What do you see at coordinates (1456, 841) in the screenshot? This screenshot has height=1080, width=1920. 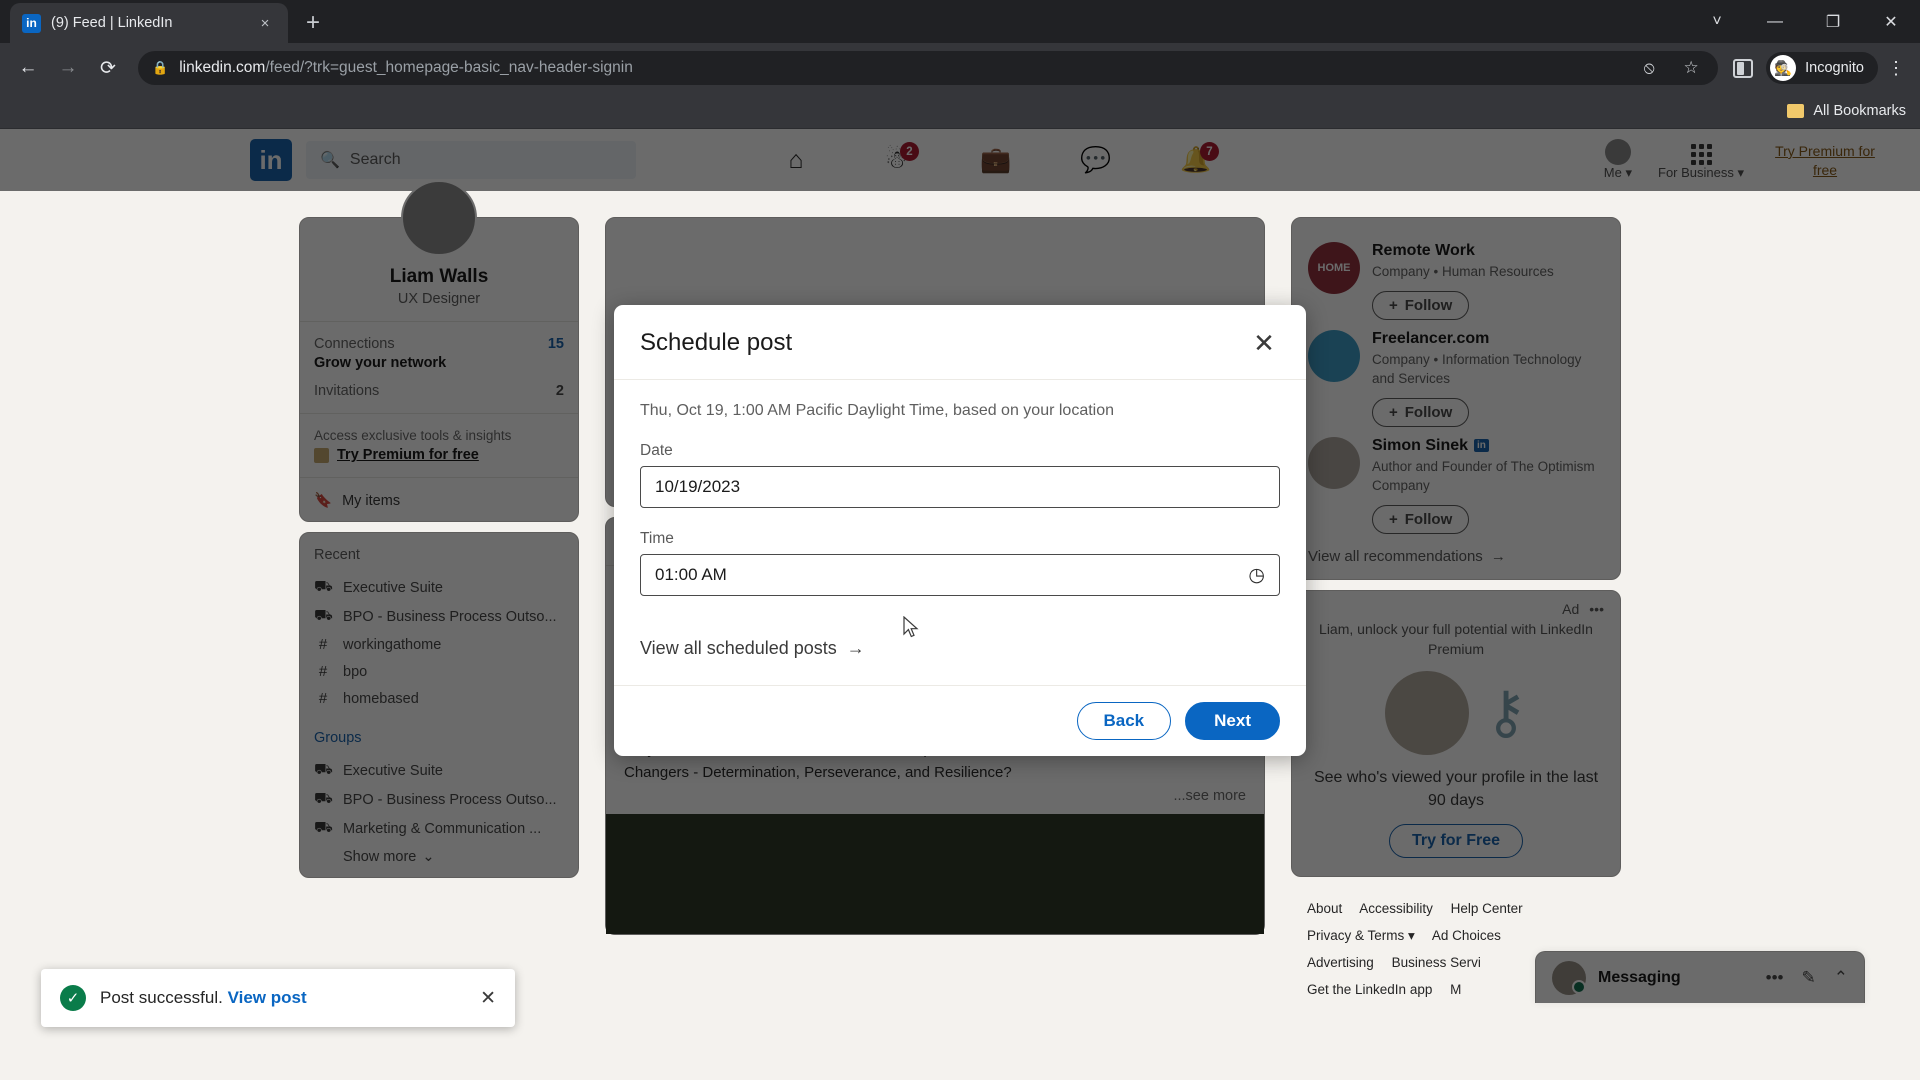 I see `try-for-free-button: Try for Free` at bounding box center [1456, 841].